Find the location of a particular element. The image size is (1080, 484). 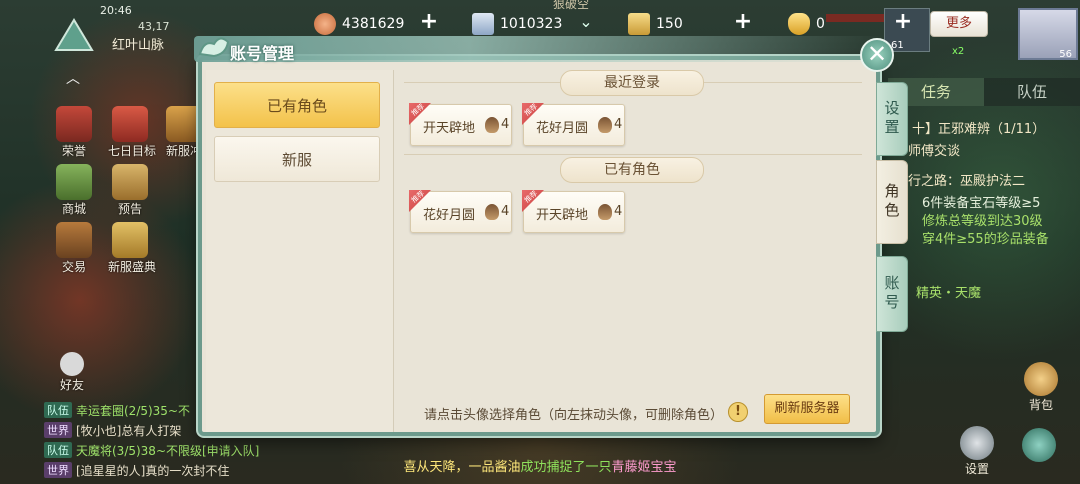

new-server-celebration-menu: 新服盛典 is located at coordinates (132, 248).